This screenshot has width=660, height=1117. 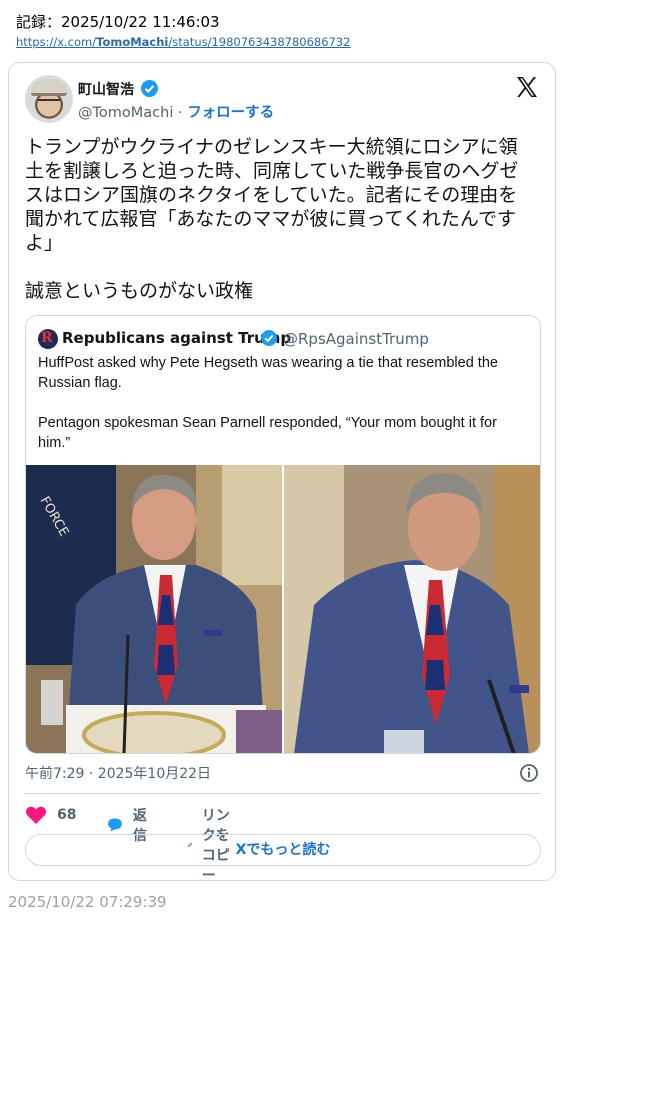 I want to click on record-timestamp: 記録：2025/10/22 11:46:03, so click(x=118, y=22).